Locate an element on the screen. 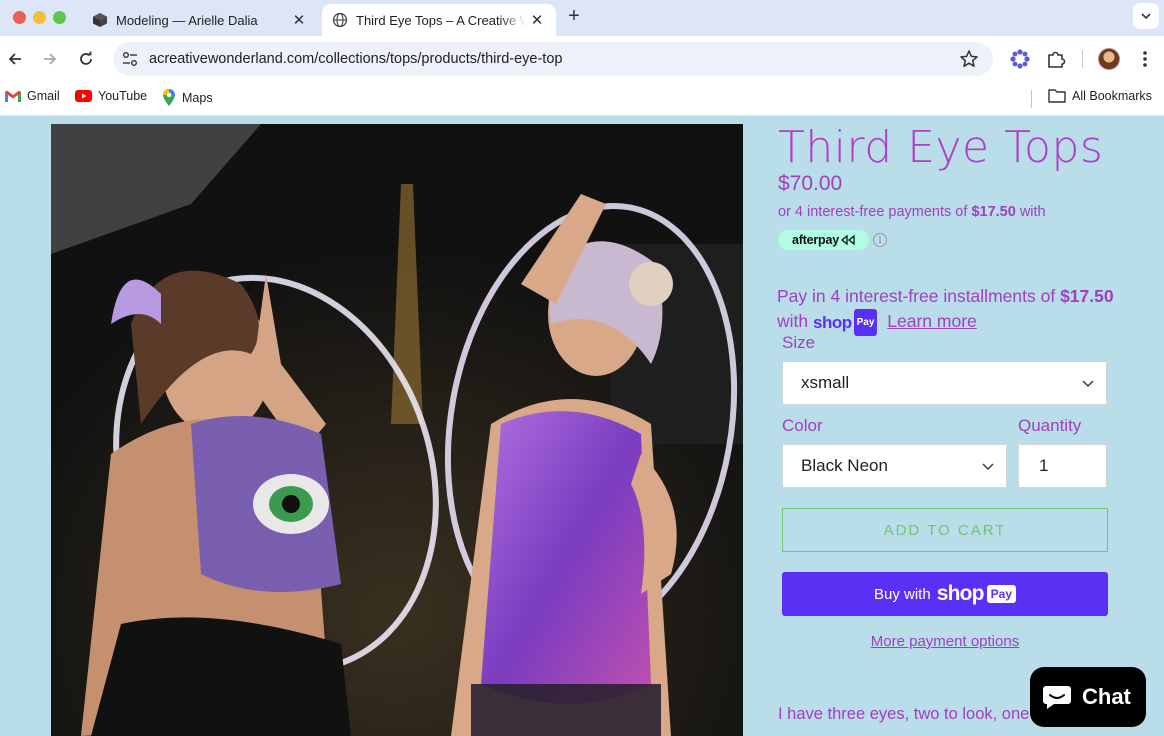 The width and height of the screenshot is (1164, 736). more-payment-options-link: More payment options is located at coordinates (945, 641).